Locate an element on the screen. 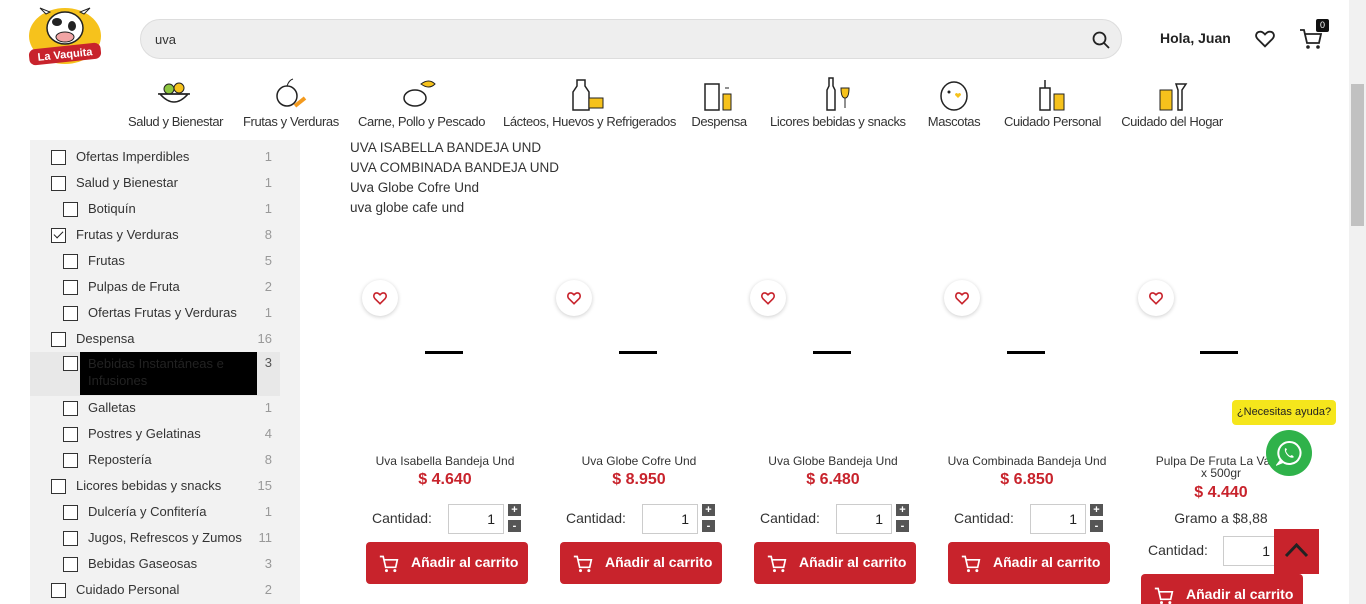  whatsapp-button is located at coordinates (1289, 453).